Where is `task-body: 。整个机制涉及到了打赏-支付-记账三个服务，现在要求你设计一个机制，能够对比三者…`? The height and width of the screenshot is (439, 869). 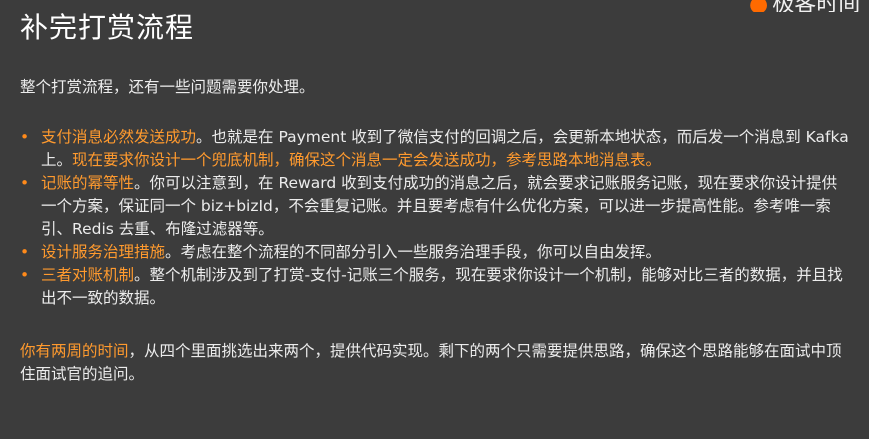
task-body: 。整个机制涉及到了打赏-支付-记账三个服务，现在要求你设计一个机制，能够对比三者… is located at coordinates (442, 286).